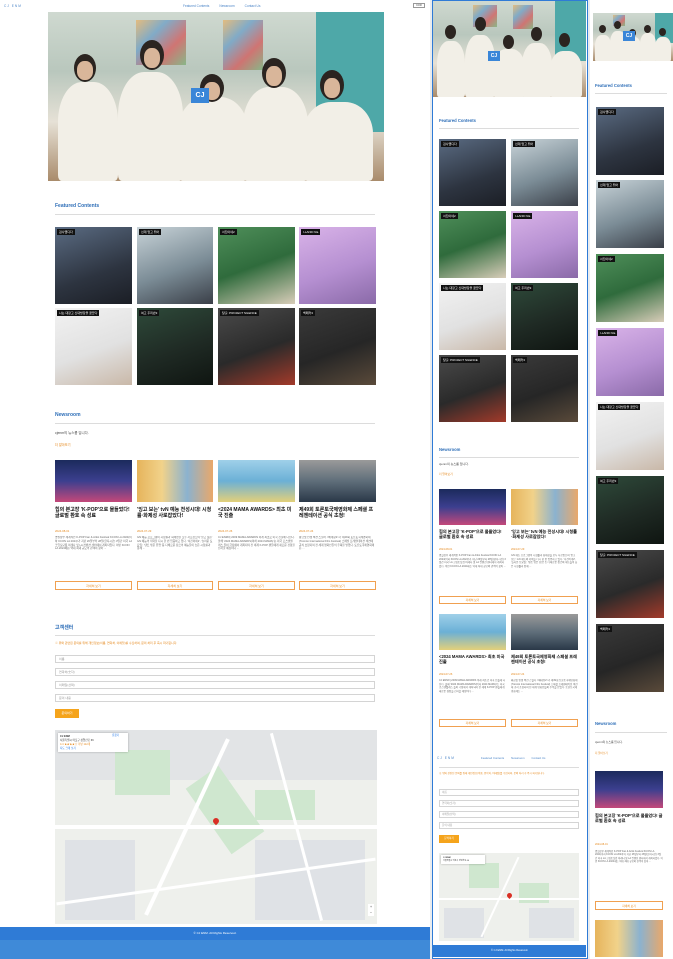 This screenshot has width=673, height=959. Describe the element at coordinates (215, 949) in the screenshot. I see `footer-fill` at that location.